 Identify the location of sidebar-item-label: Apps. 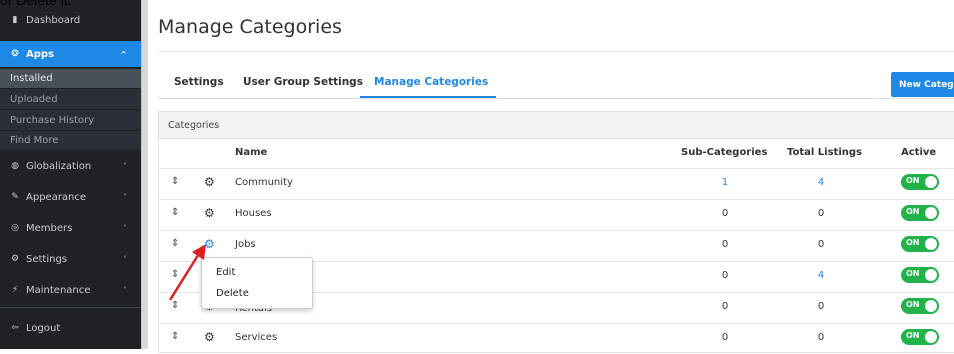
(40, 54).